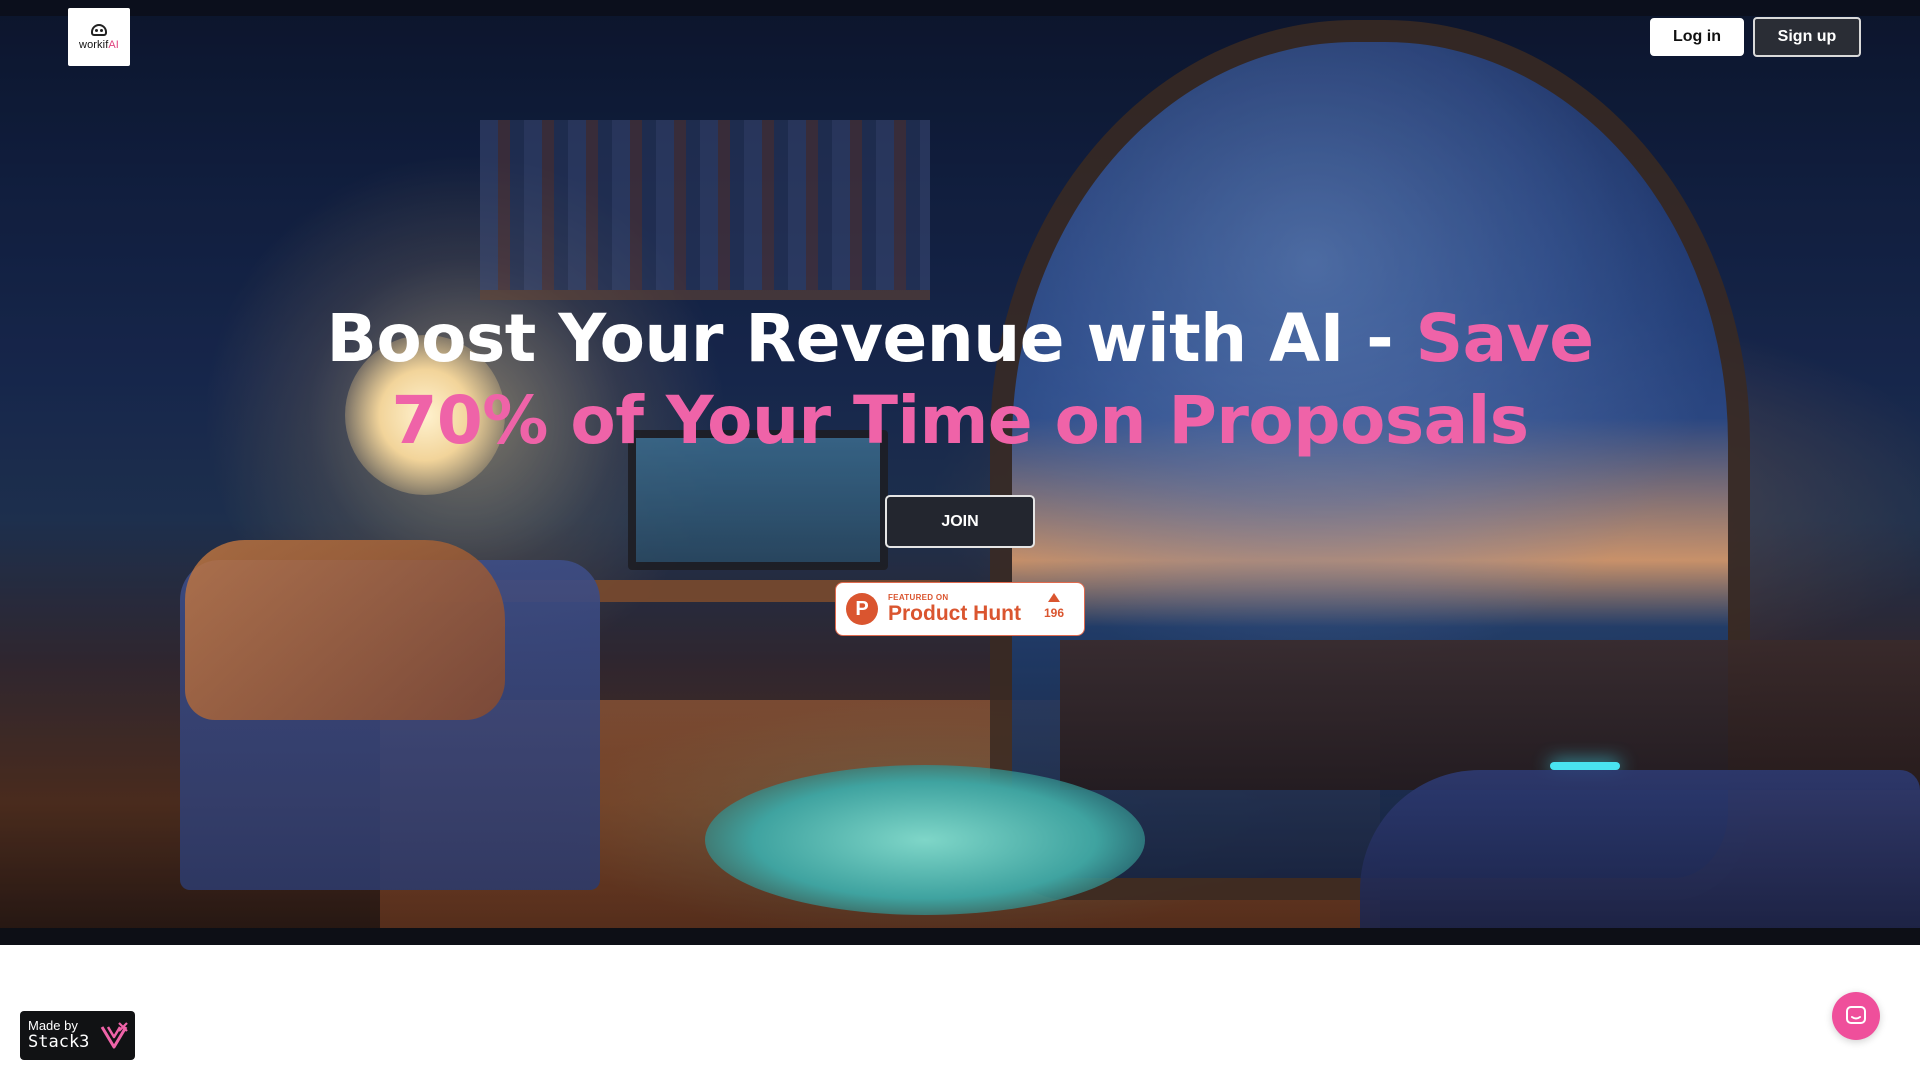  Describe the element at coordinates (705, 210) in the screenshot. I see `bookshelf-illustration` at that location.